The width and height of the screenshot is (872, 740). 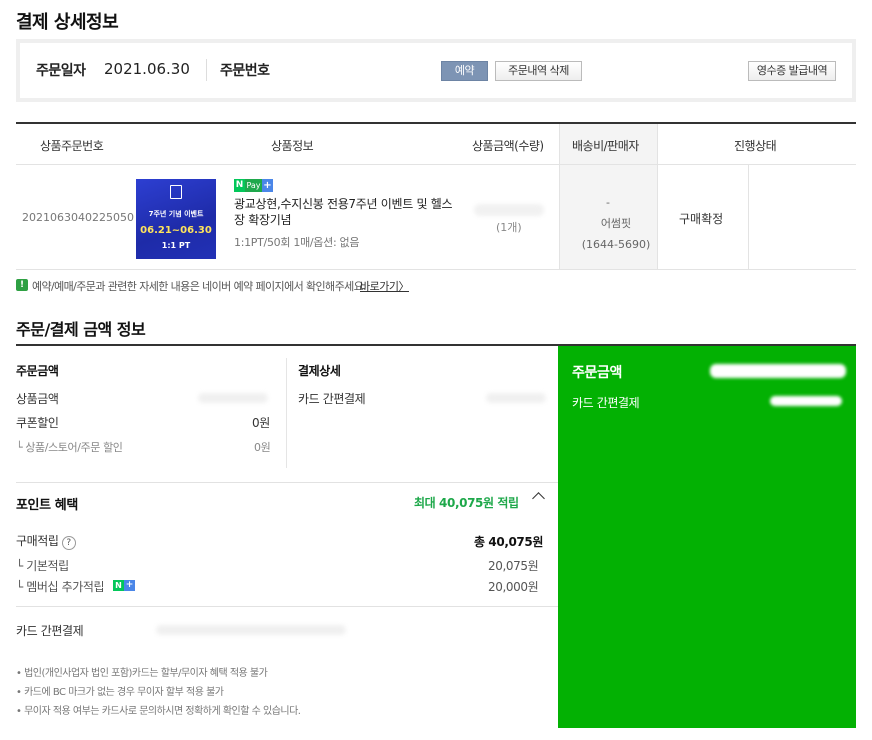 I want to click on purchase-point-label: 구매적립, so click(x=37, y=541).